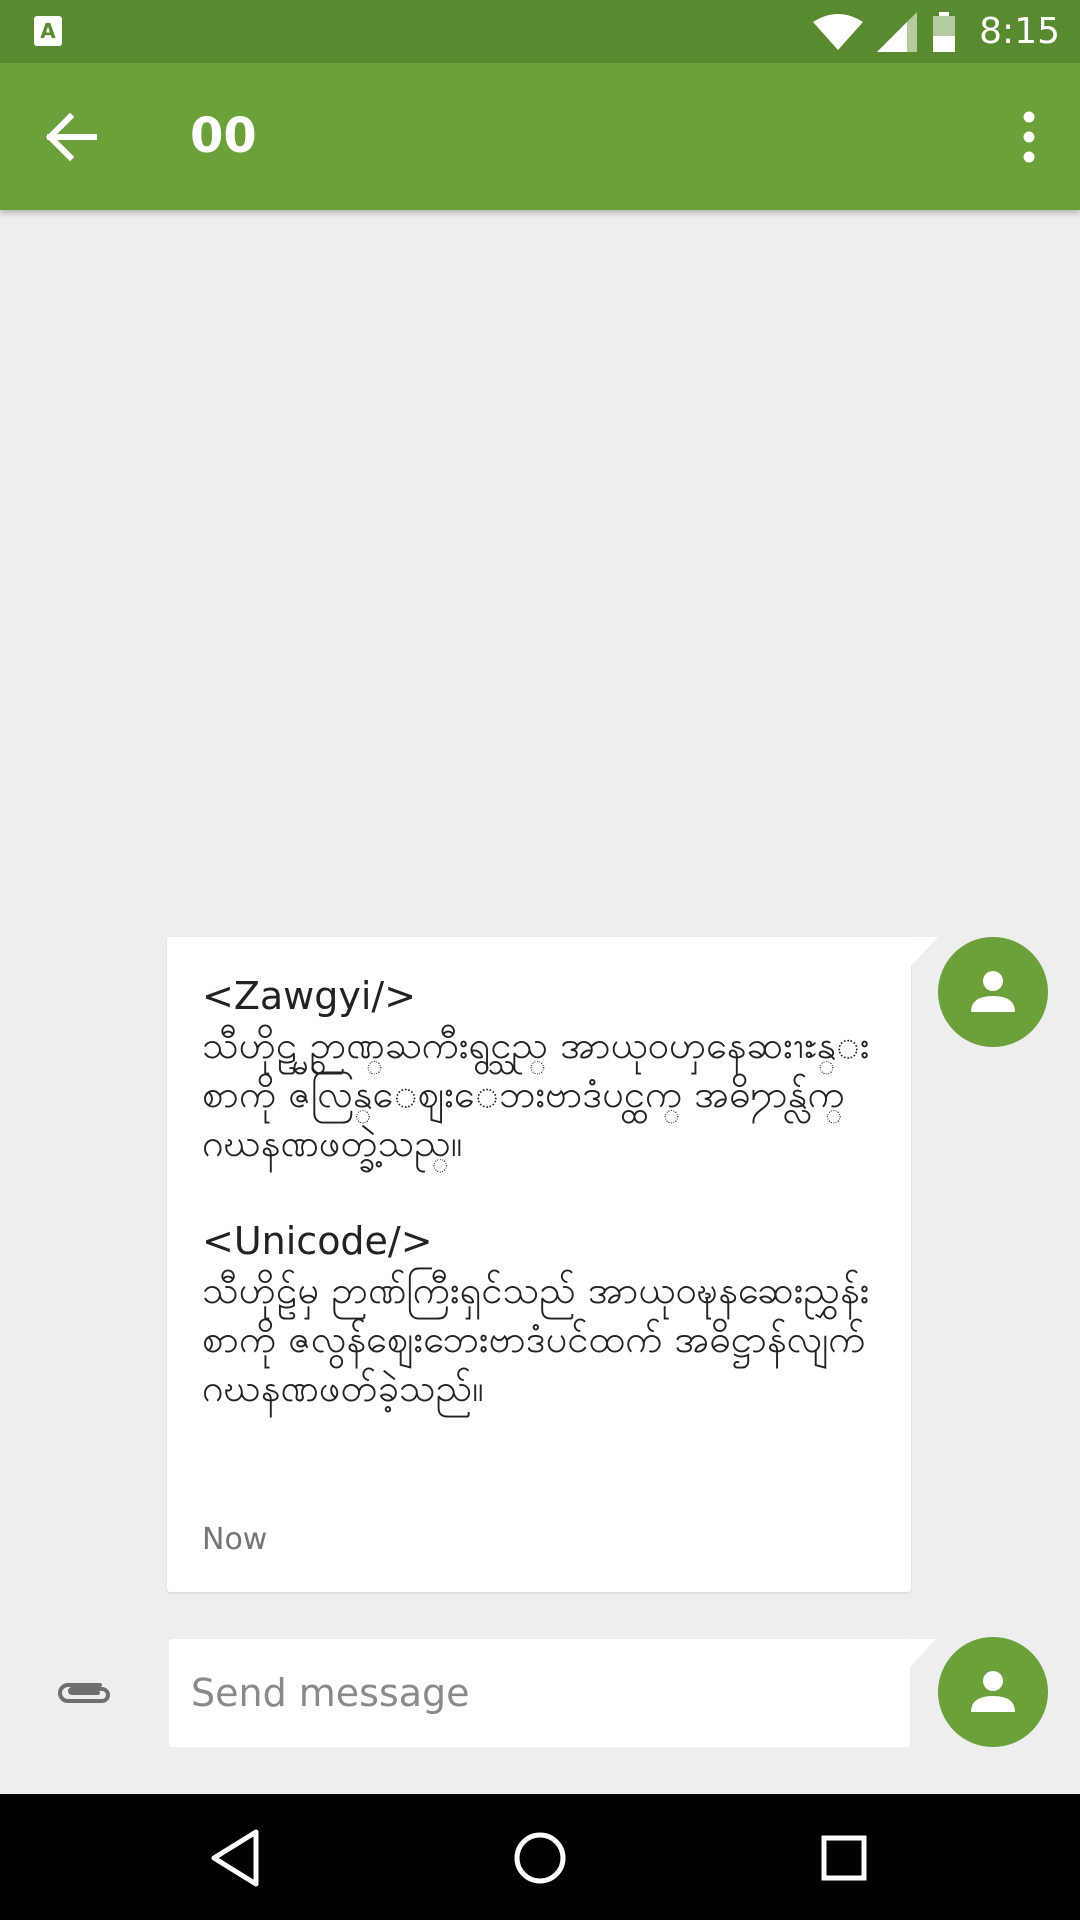 Image resolution: width=1080 pixels, height=1920 pixels. I want to click on app-bar: 00, so click(540, 136).